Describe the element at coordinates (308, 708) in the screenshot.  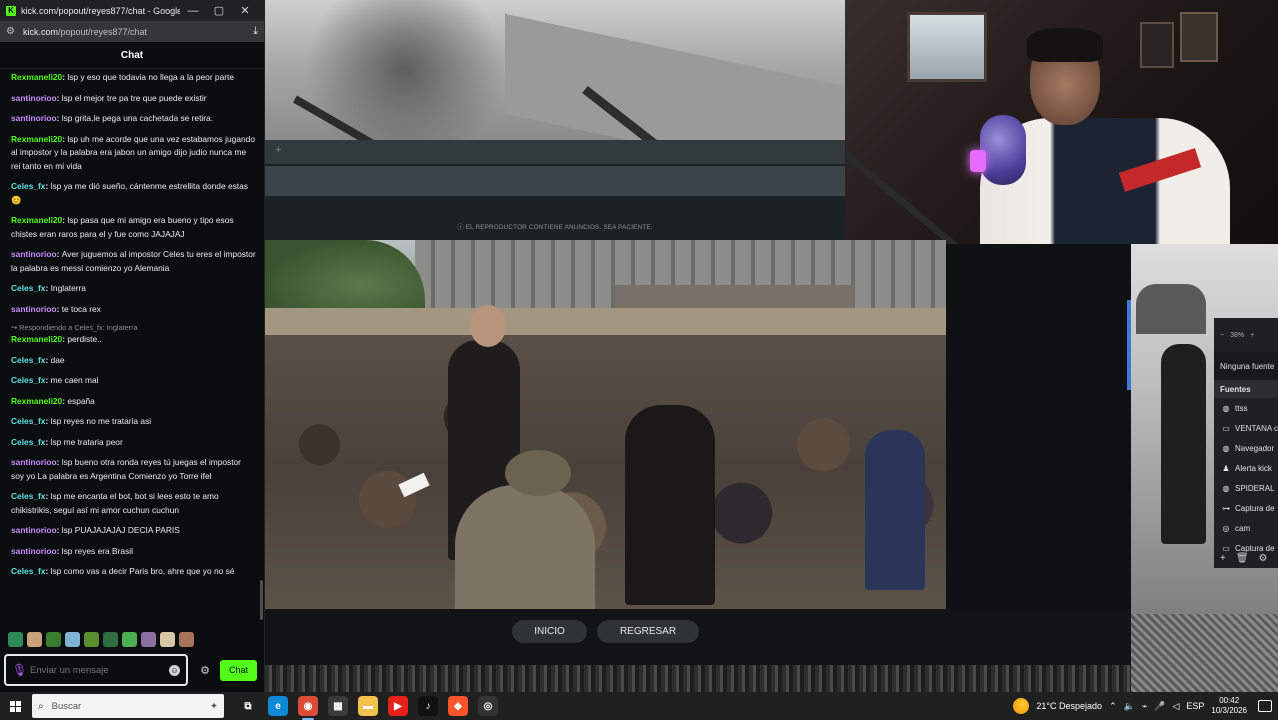
I see `chrome-taskbar-icon: ◉` at that location.